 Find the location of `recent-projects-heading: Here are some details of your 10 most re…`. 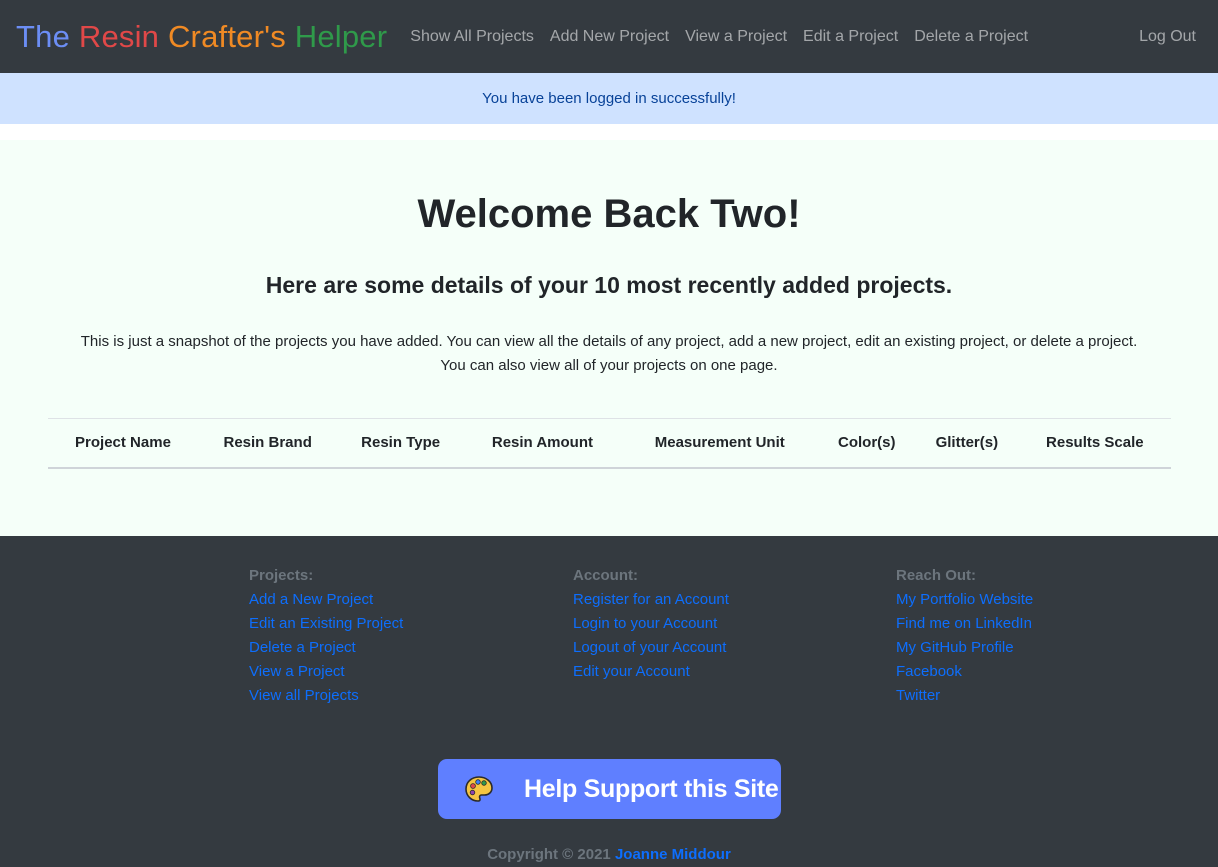

recent-projects-heading: Here are some details of your 10 most re… is located at coordinates (609, 285).